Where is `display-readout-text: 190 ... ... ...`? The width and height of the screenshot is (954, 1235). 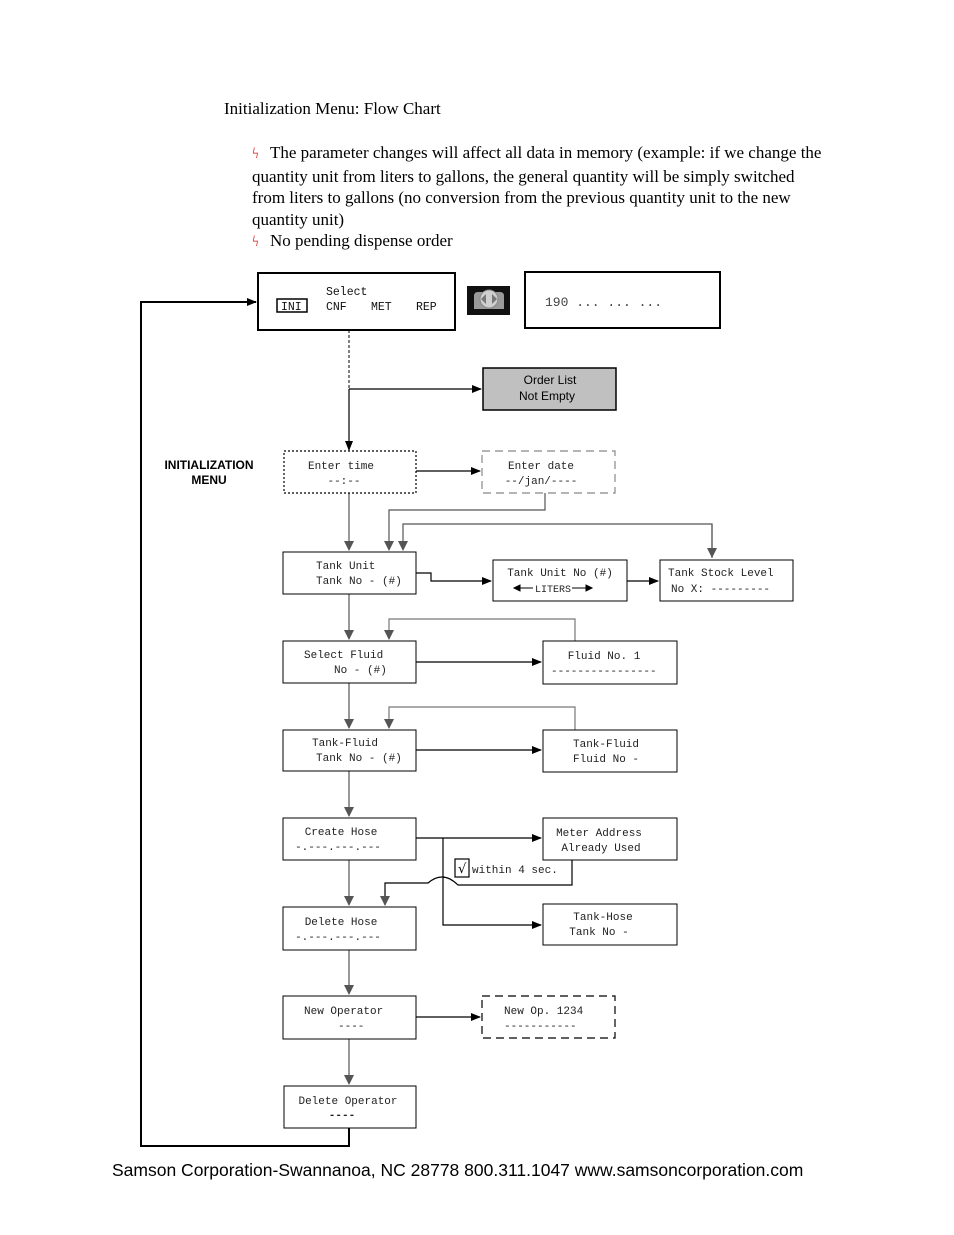 display-readout-text: 190 ... ... ... is located at coordinates (603, 302).